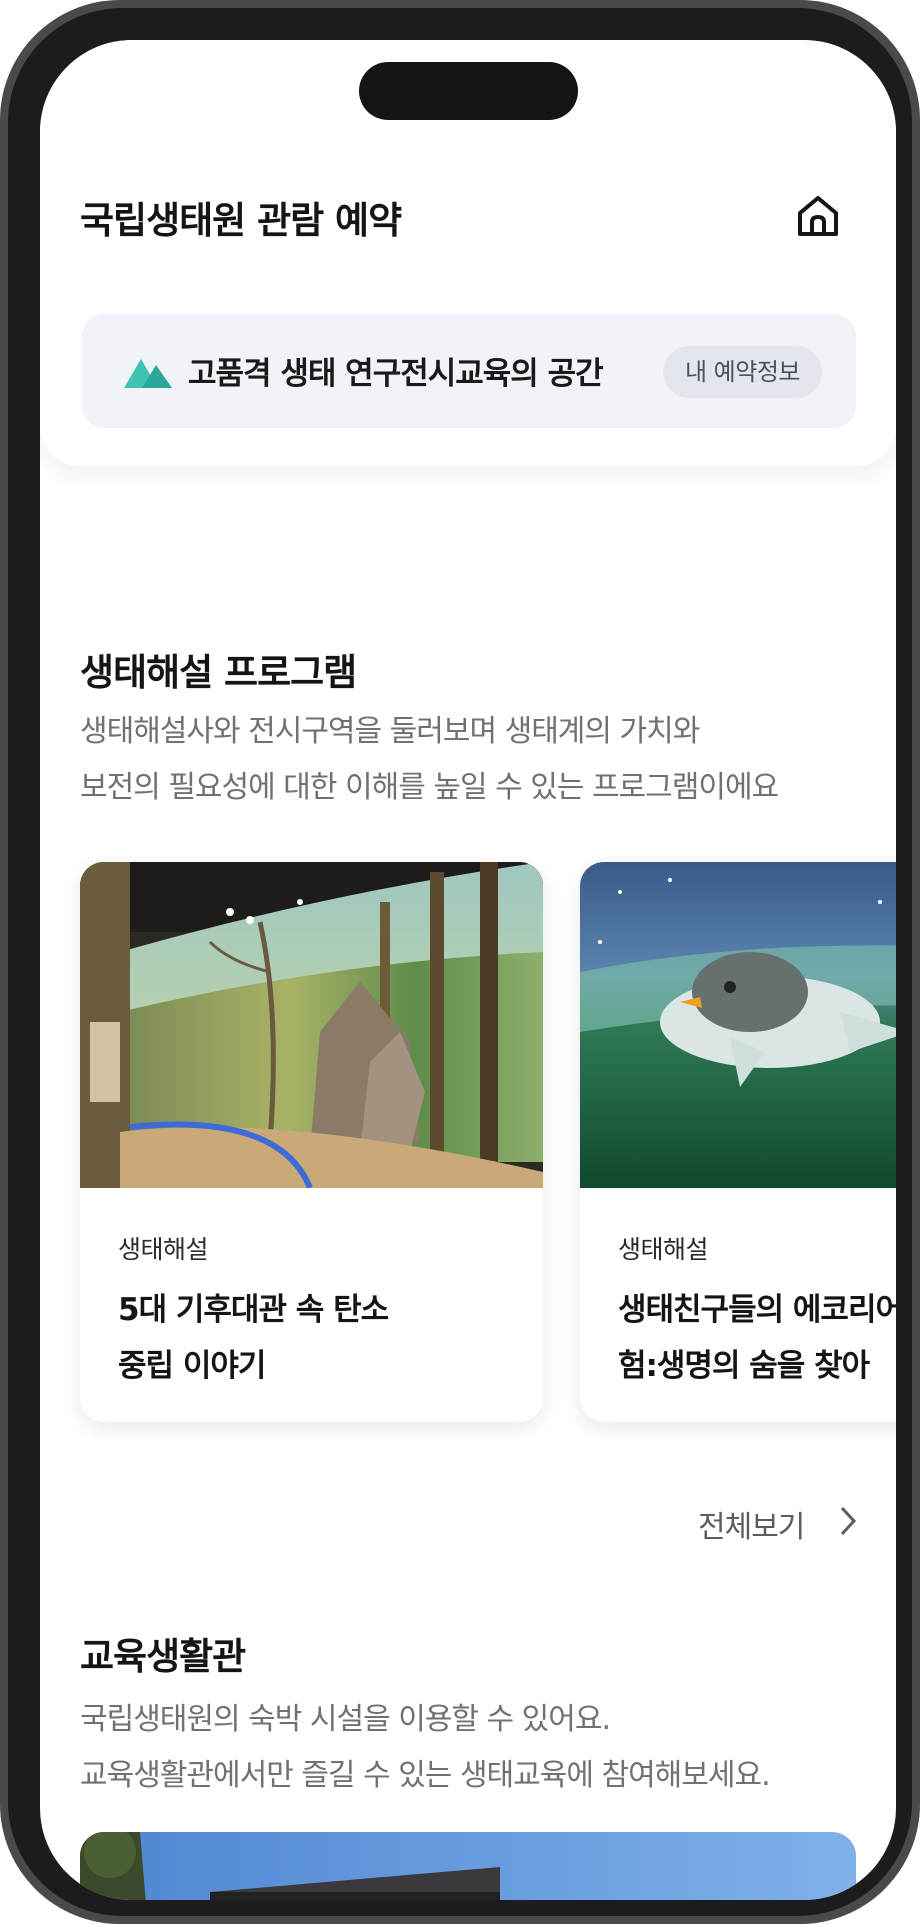 This screenshot has width=920, height=1924. What do you see at coordinates (311, 1025) in the screenshot?
I see `card-image-exhibition-hall` at bounding box center [311, 1025].